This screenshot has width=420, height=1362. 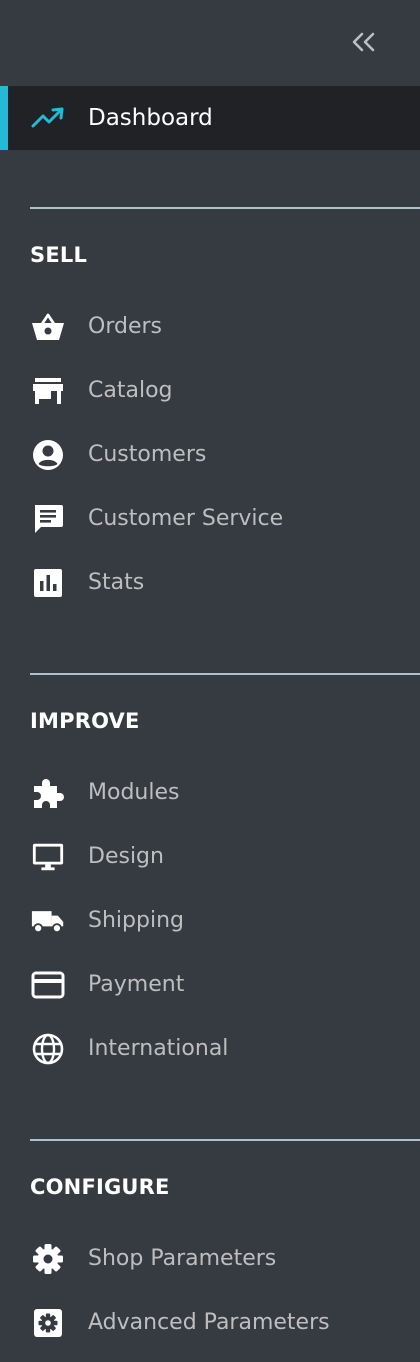 What do you see at coordinates (136, 920) in the screenshot?
I see `sidebar-item-label: Shipping` at bounding box center [136, 920].